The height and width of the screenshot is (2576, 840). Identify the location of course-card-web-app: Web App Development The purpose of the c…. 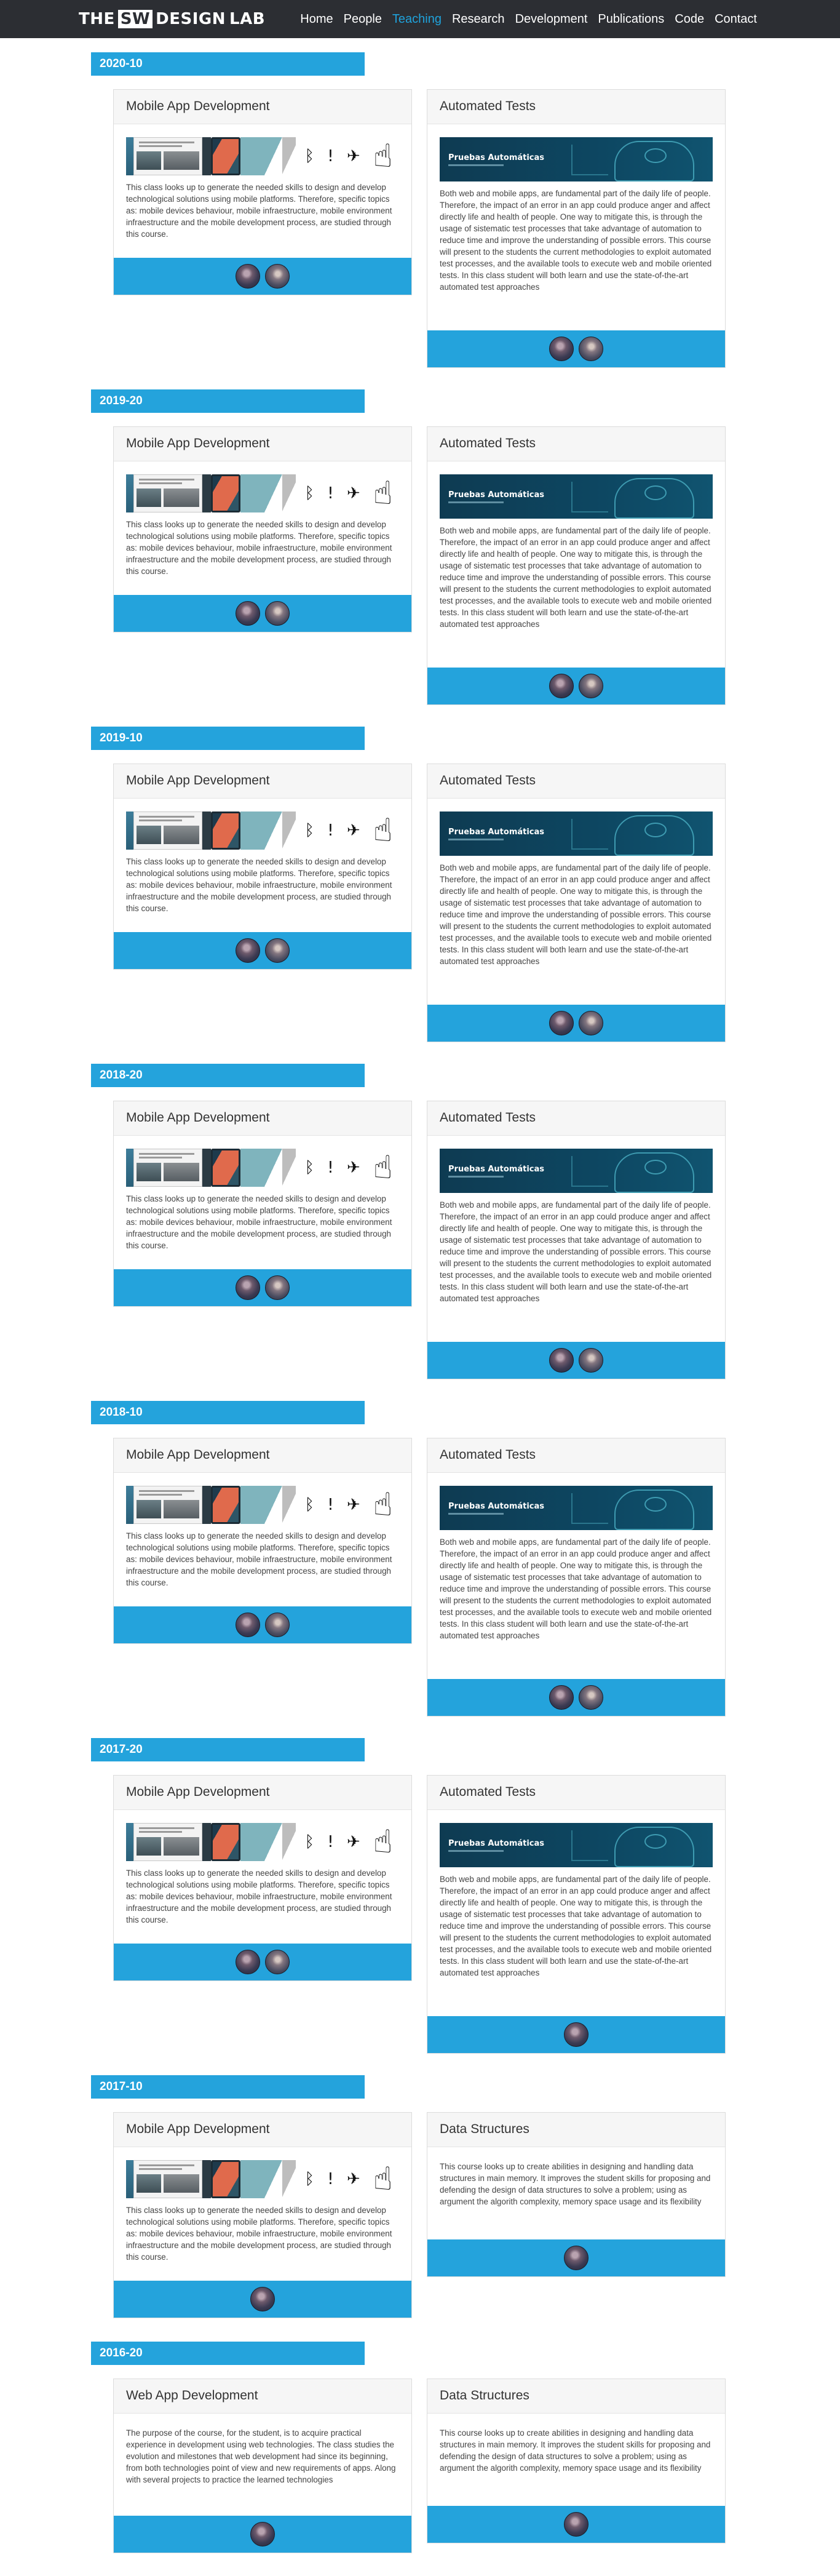
(262, 2466).